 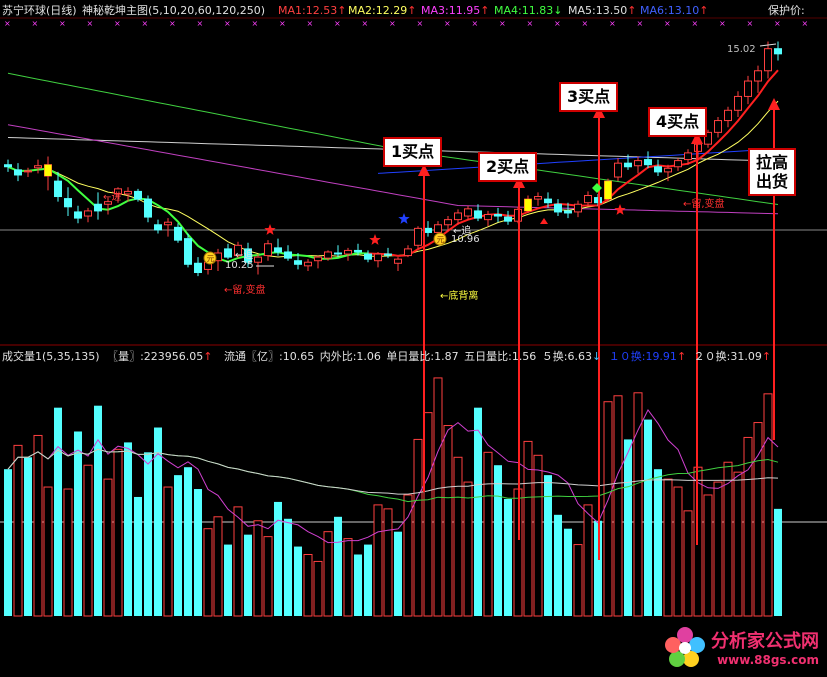 I want to click on ma-legend-arrow: ↓, so click(x=558, y=10).